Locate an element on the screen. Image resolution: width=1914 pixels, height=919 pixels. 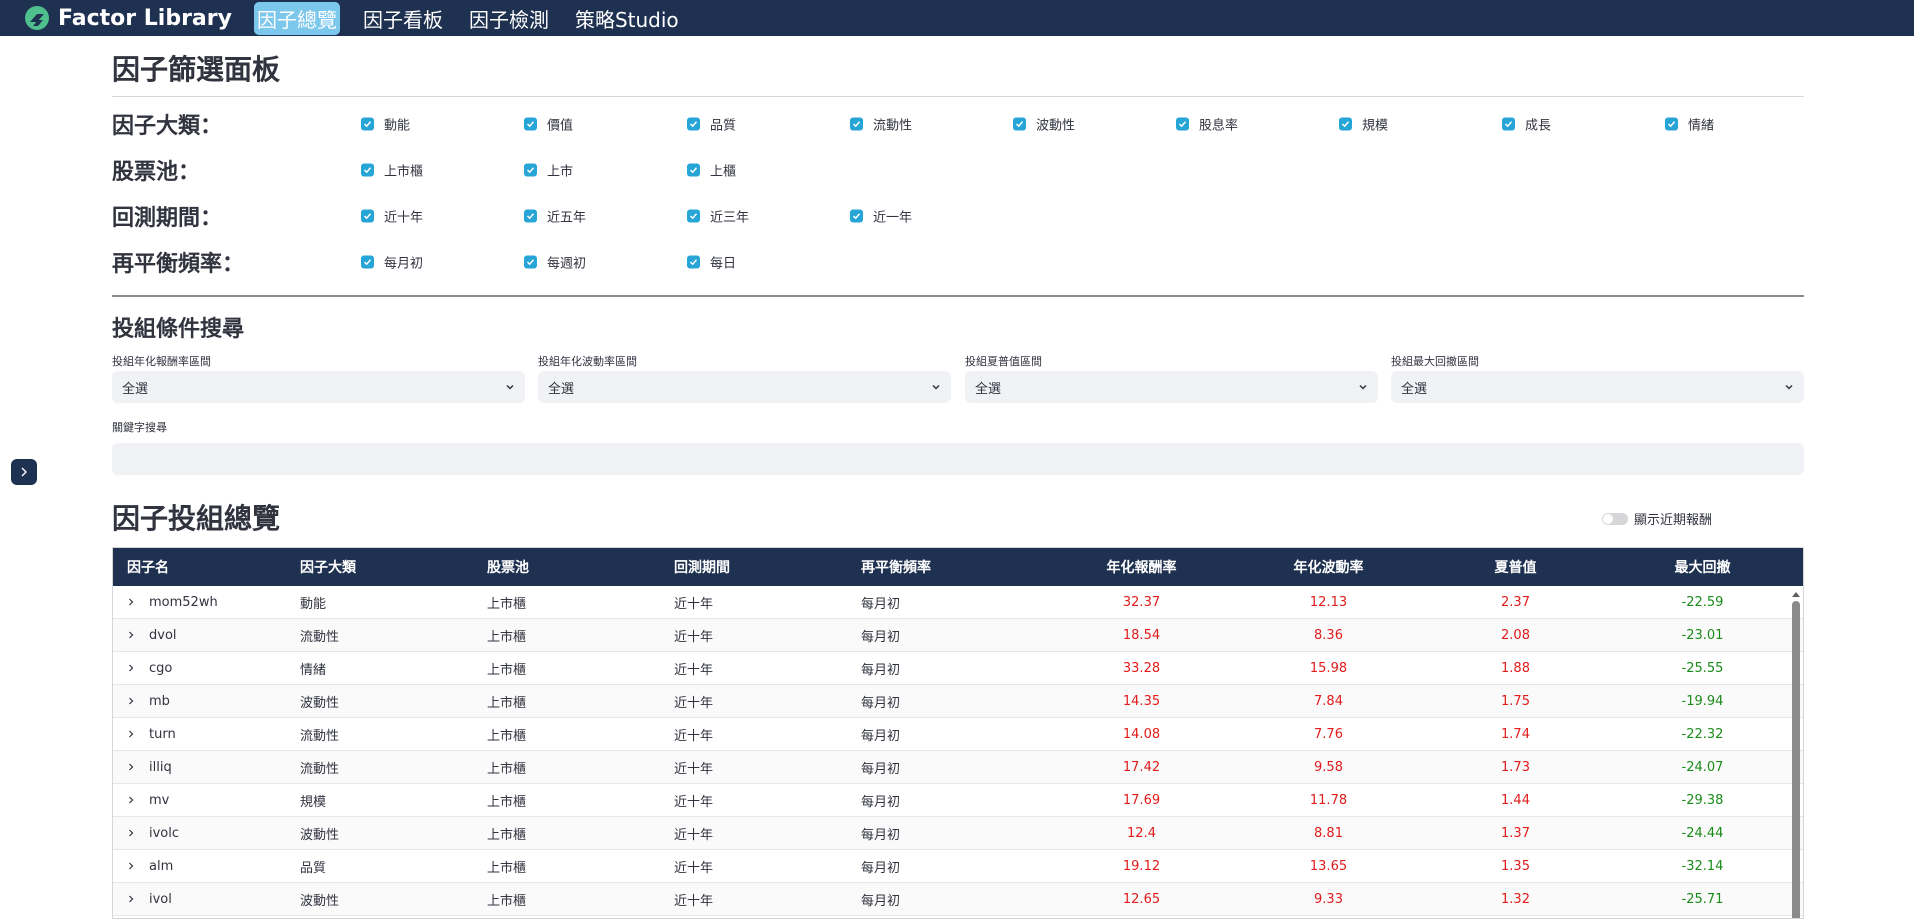
filter-checkbox: 規模 is located at coordinates (1363, 124).